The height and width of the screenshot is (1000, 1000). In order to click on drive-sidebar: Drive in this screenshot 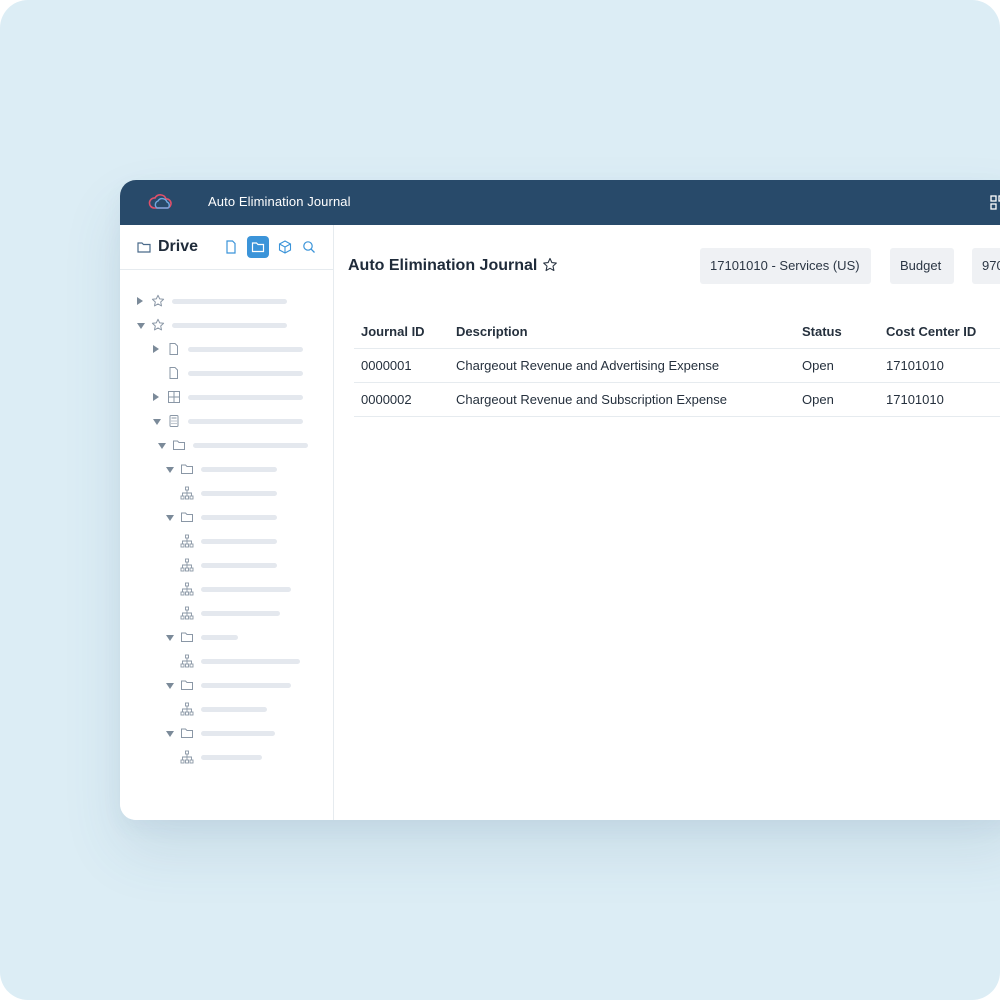, I will do `click(227, 522)`.